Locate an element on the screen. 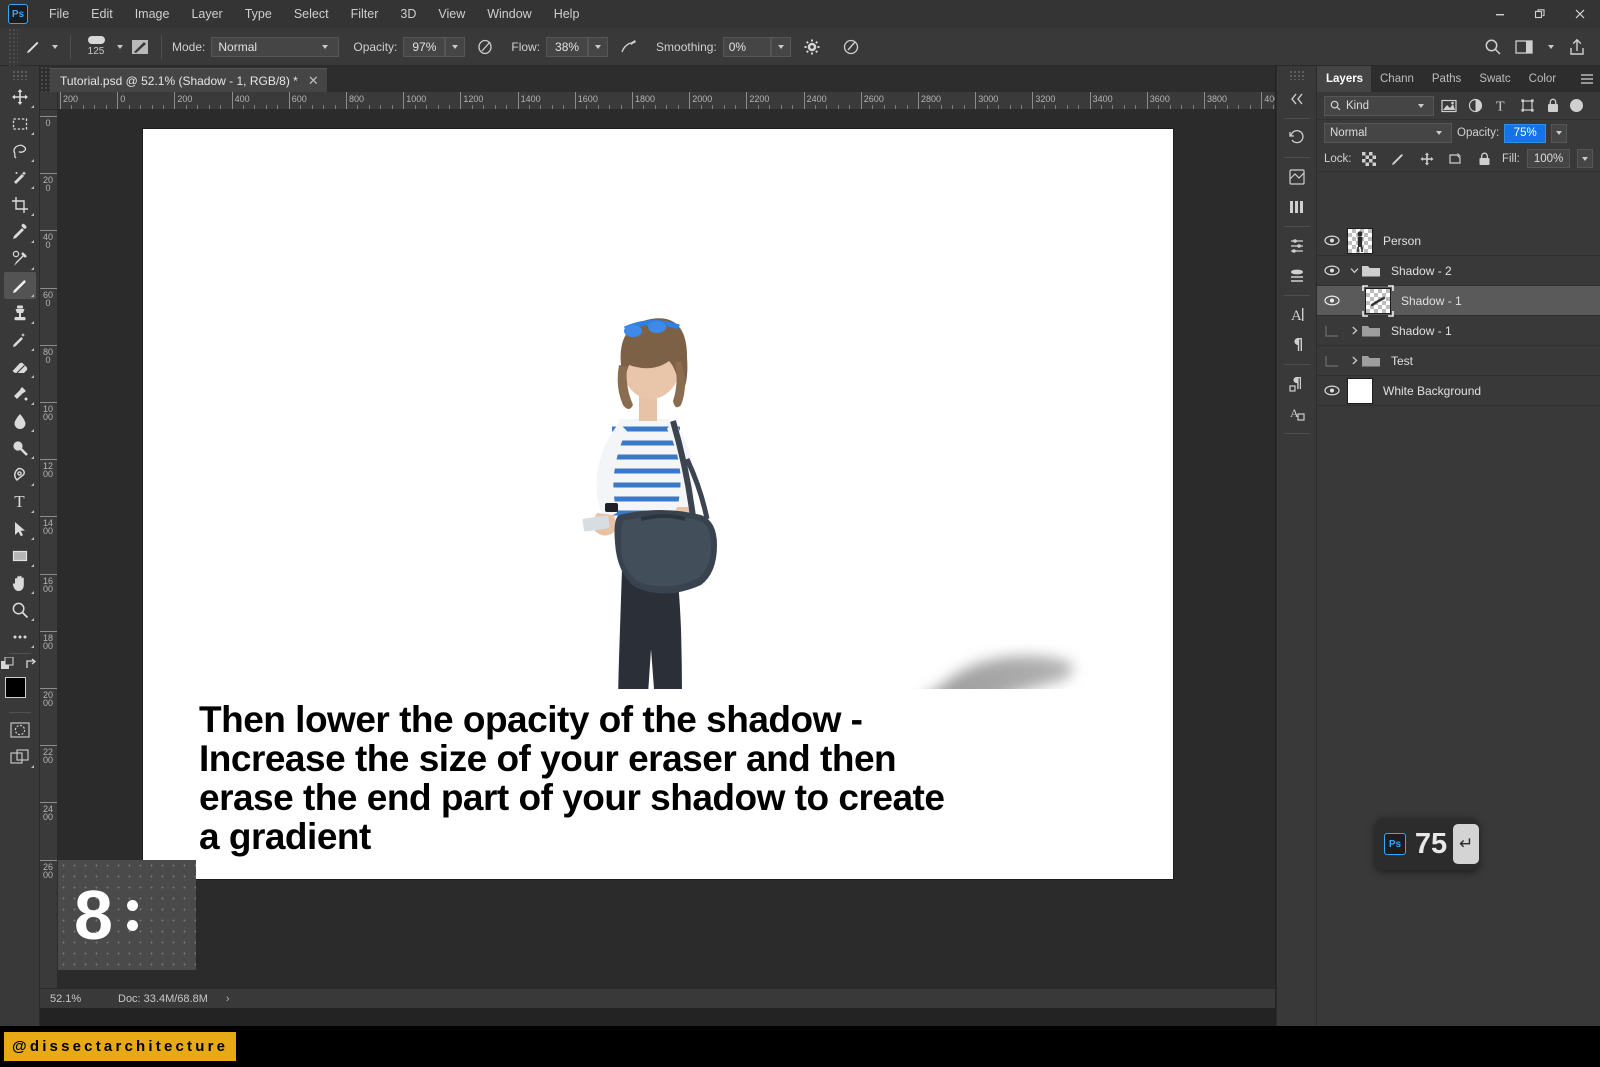 Image resolution: width=1600 pixels, height=1067 pixels. airbrush-toggle-icon is located at coordinates (629, 47).